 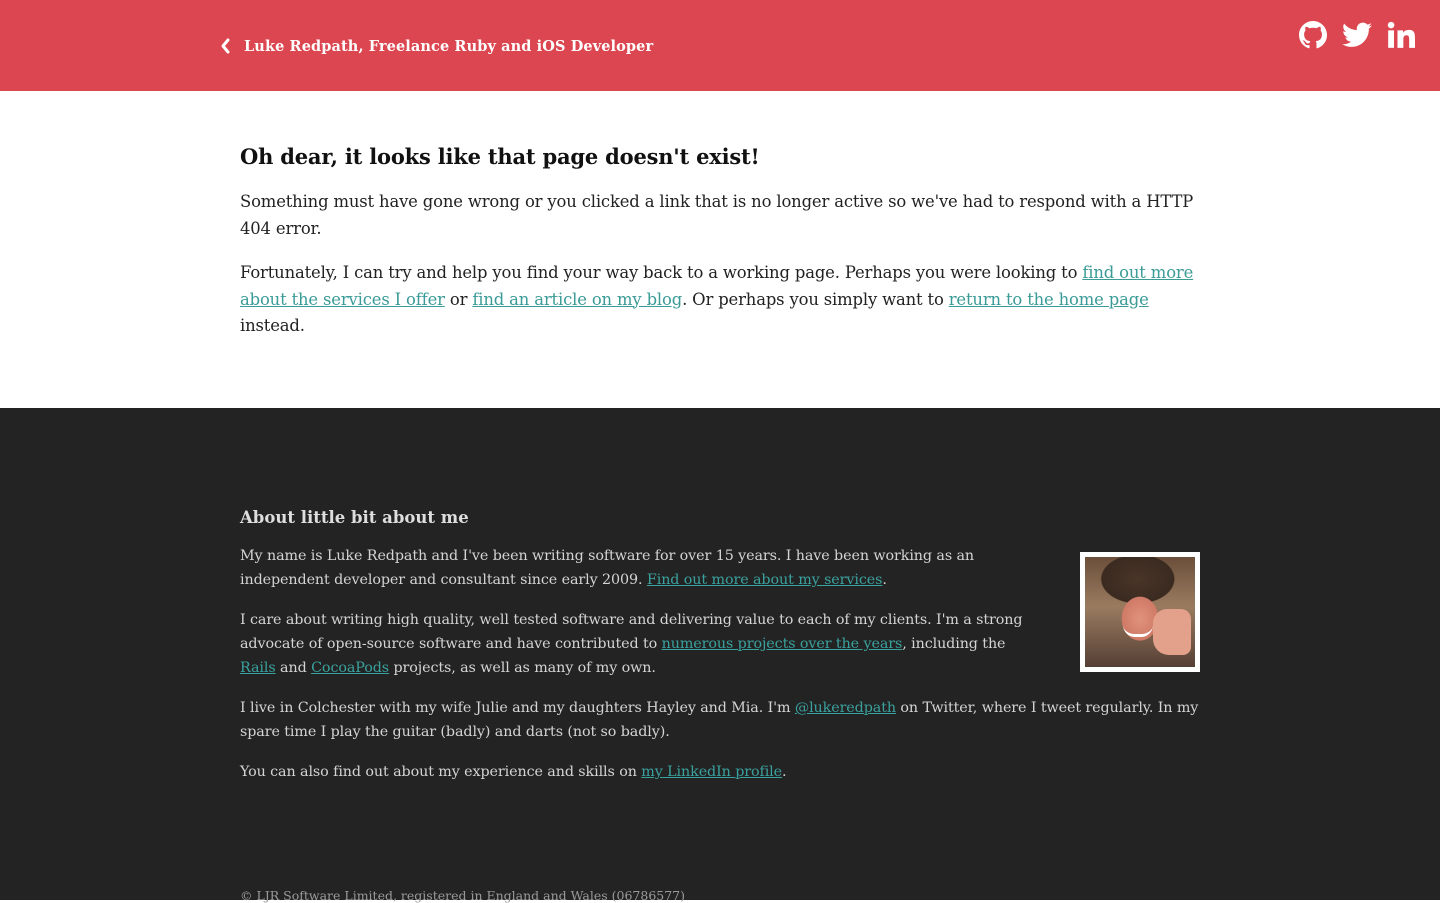 What do you see at coordinates (845, 708) in the screenshot?
I see `twitter-handle-link: @lukeredpath` at bounding box center [845, 708].